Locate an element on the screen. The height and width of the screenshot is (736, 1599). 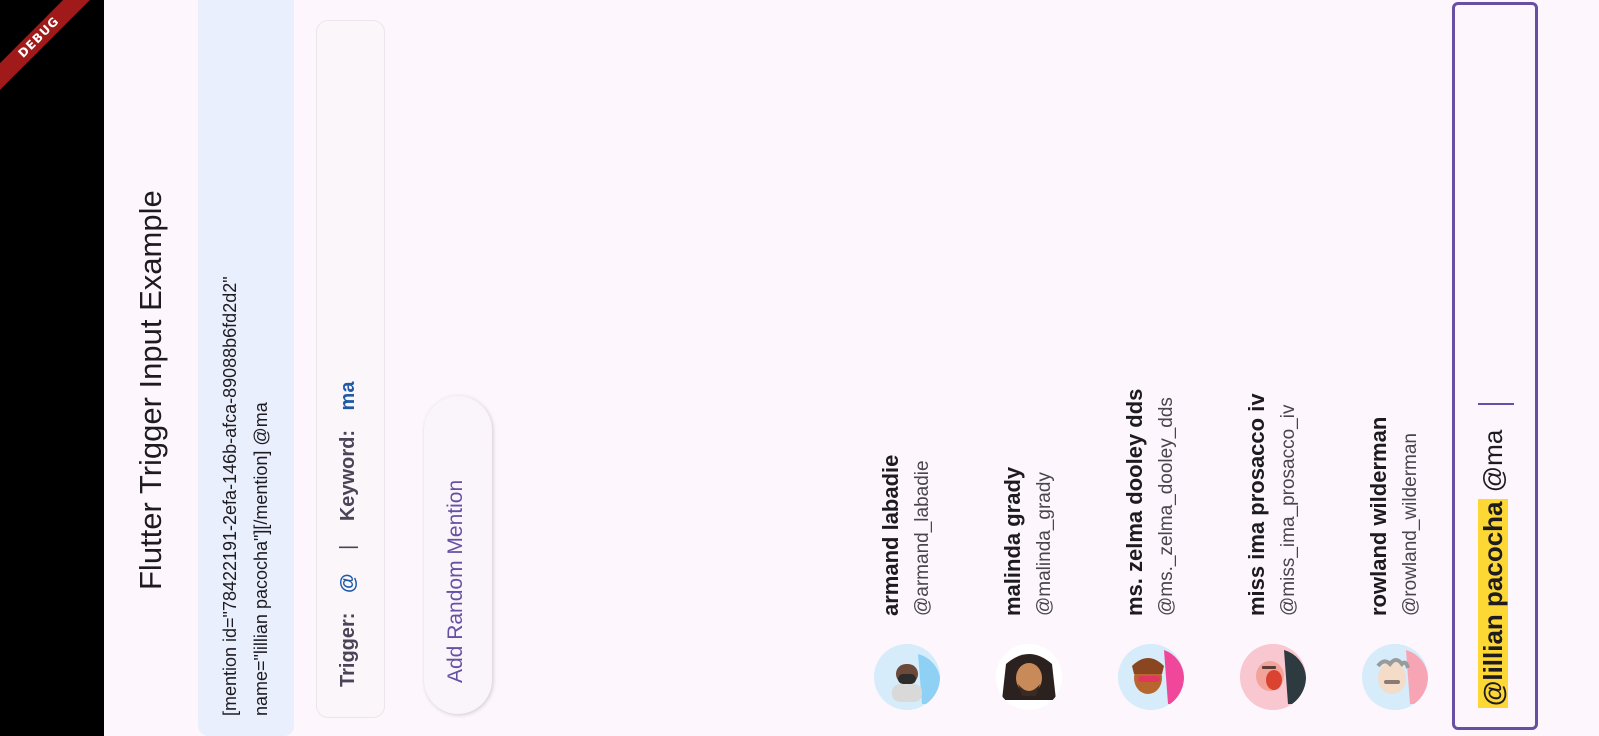
debug-banner: DEBUG is located at coordinates (52, 52).